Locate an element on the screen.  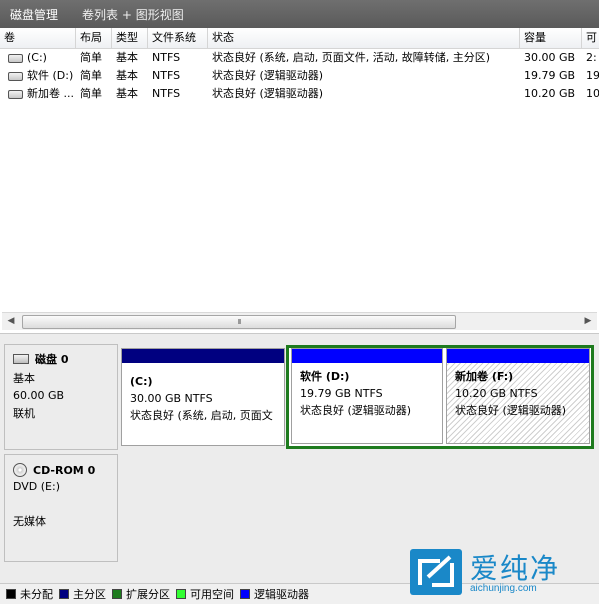
column-header-filesystem: 文件系统 is located at coordinates (178, 38).